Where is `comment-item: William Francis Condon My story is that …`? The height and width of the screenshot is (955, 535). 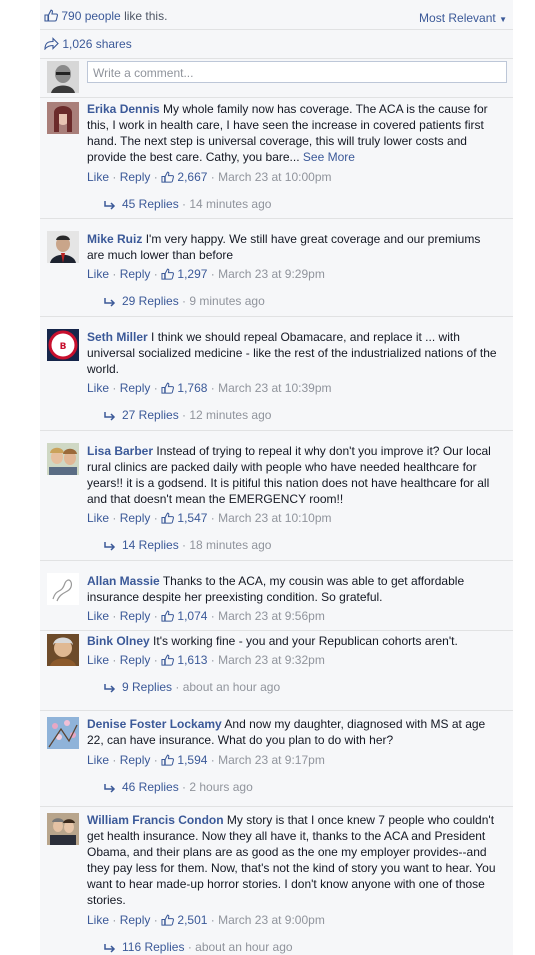
comment-item: William Francis Condon My story is that … is located at coordinates (276, 880).